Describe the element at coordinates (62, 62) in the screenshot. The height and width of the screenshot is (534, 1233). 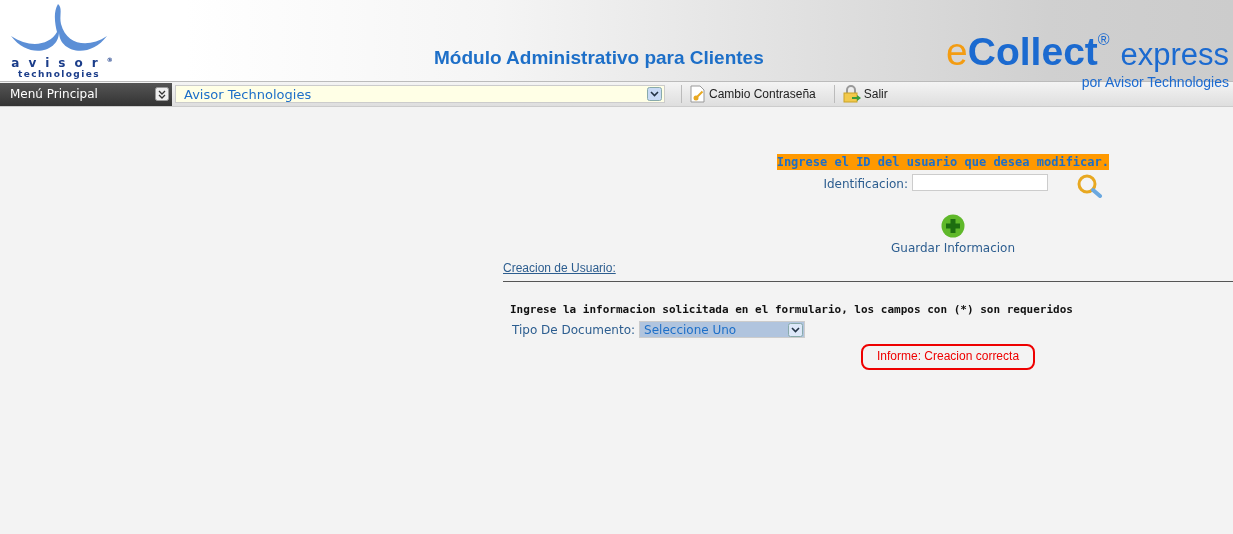
I see `logo-name: avisor$^{®}$` at that location.